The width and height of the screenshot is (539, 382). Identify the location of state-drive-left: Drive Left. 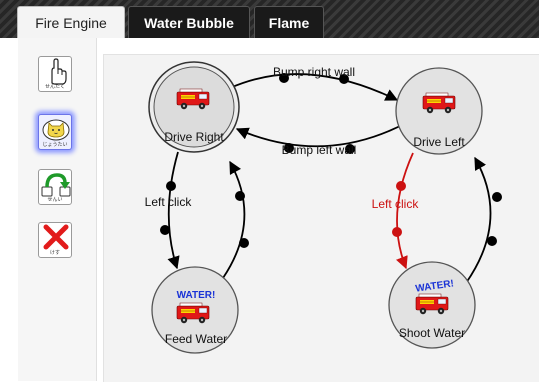
(439, 111).